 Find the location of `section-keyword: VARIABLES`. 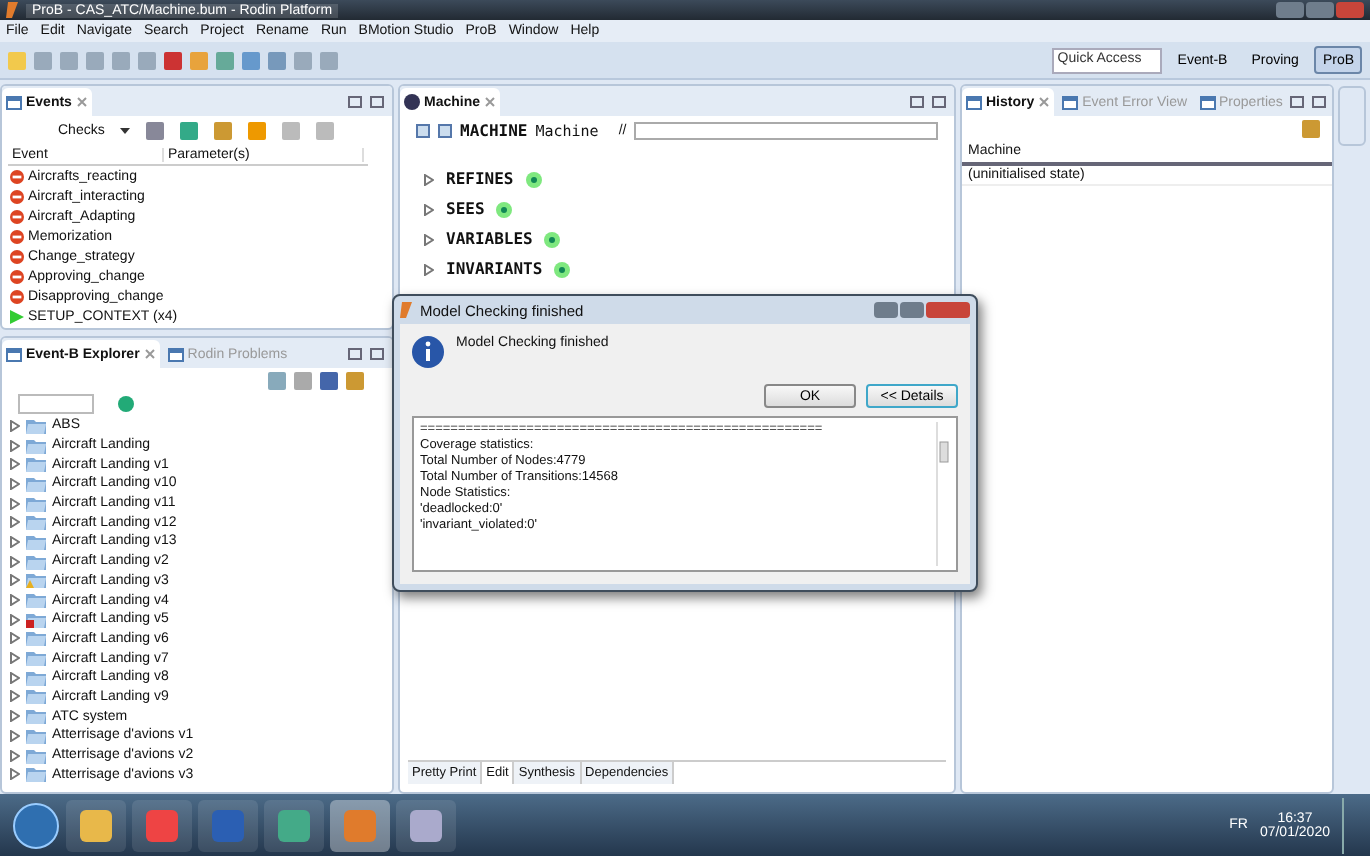

section-keyword: VARIABLES is located at coordinates (489, 239).